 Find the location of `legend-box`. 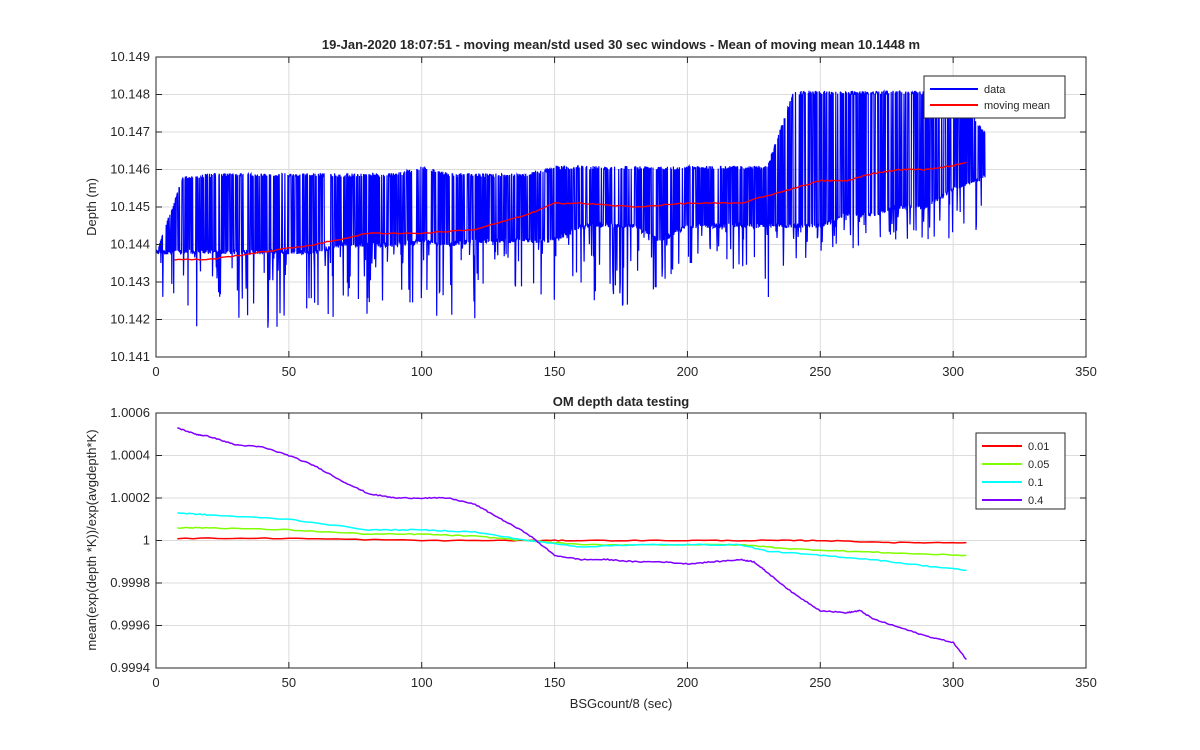

legend-box is located at coordinates (1020, 471).